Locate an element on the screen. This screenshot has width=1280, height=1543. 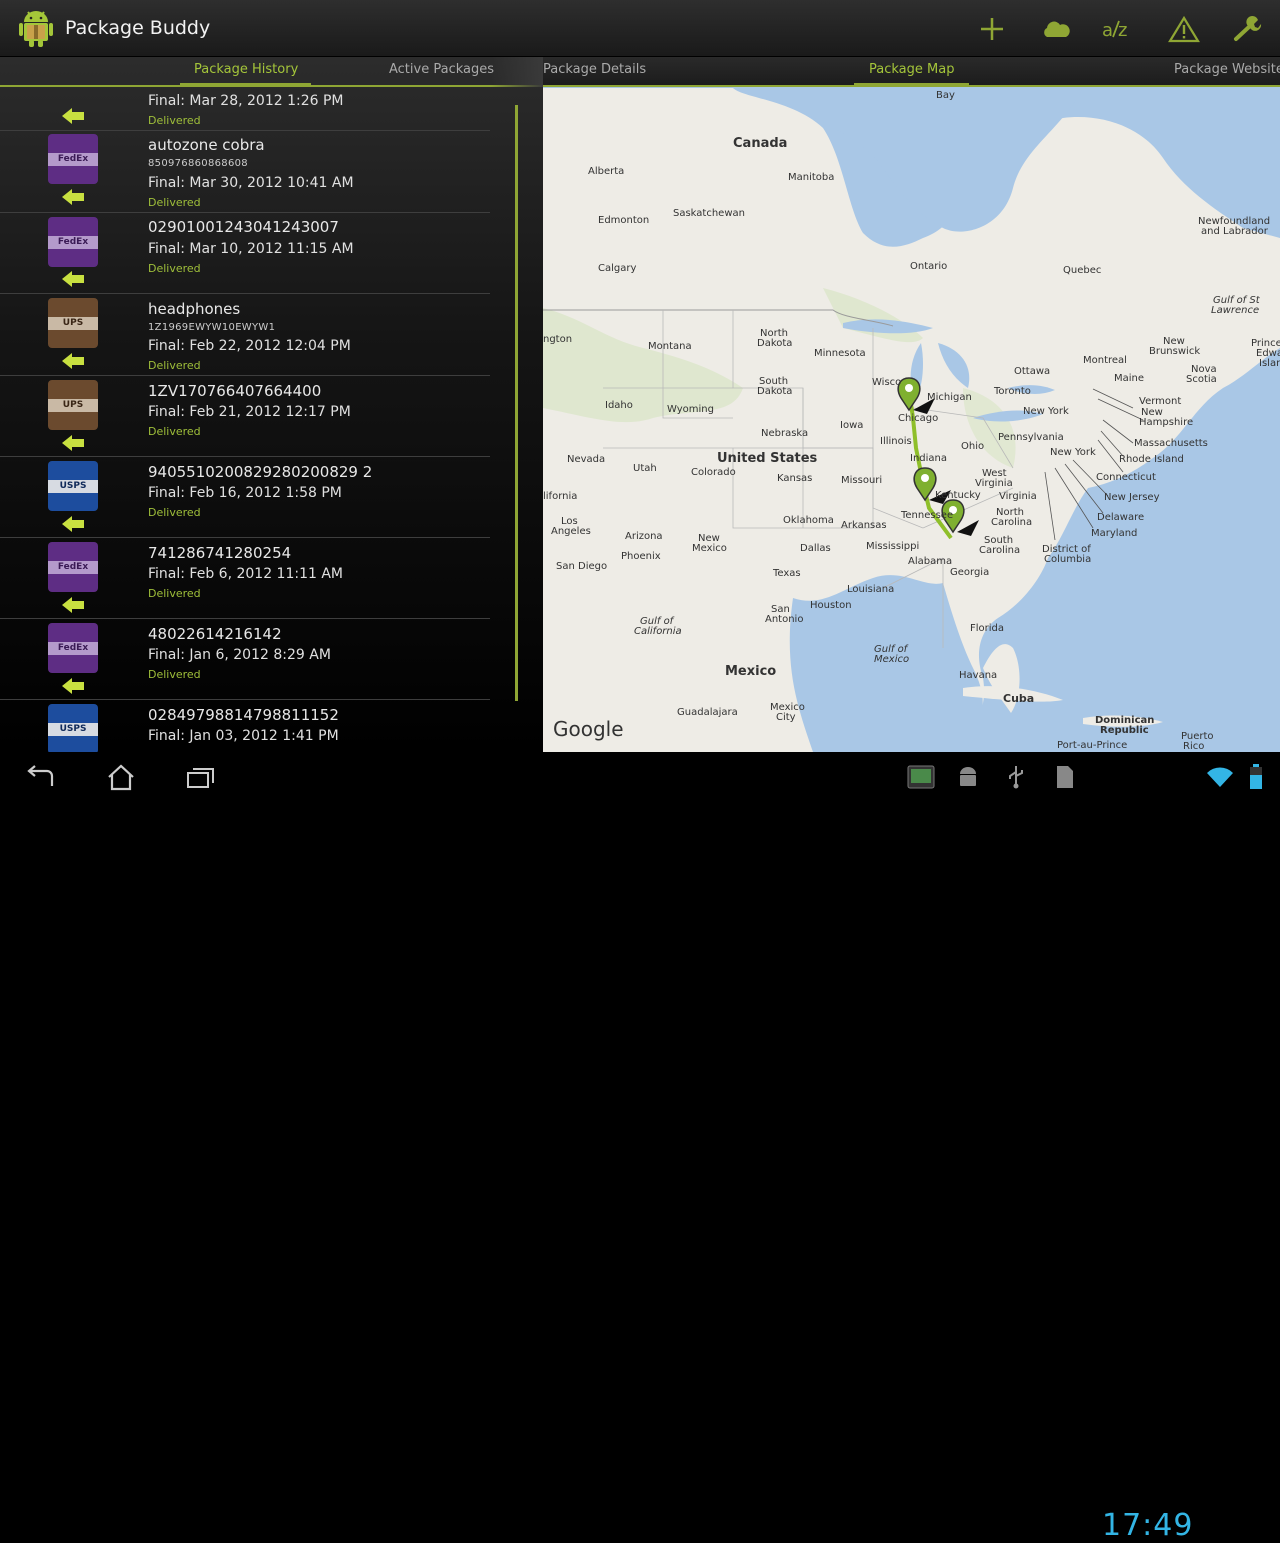
svg-text: a is located at coordinates (1107, 30).